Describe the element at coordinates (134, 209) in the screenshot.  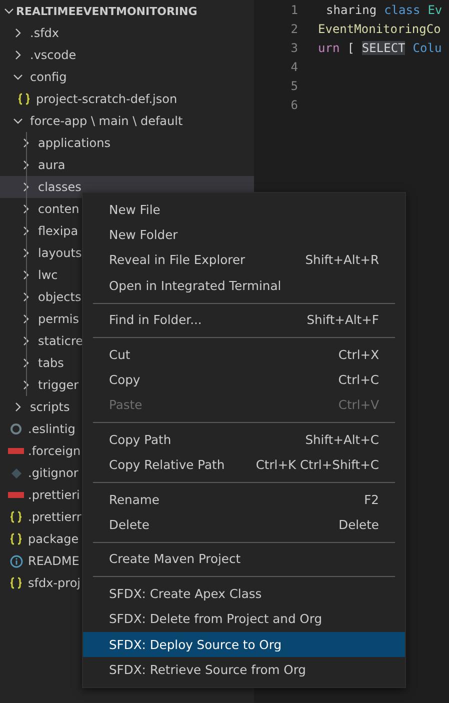
I see `menu-item-label: New File` at that location.